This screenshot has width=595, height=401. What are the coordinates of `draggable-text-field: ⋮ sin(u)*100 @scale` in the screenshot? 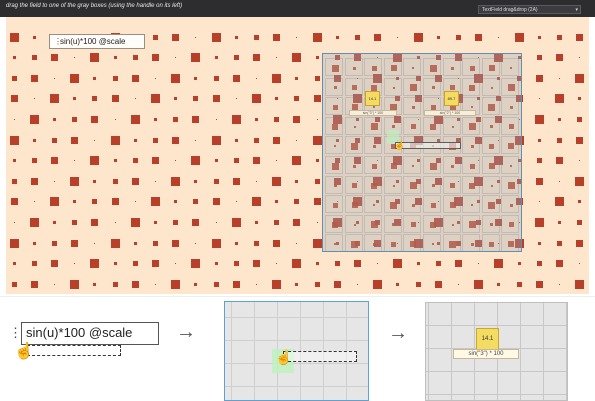 It's located at (97, 41).